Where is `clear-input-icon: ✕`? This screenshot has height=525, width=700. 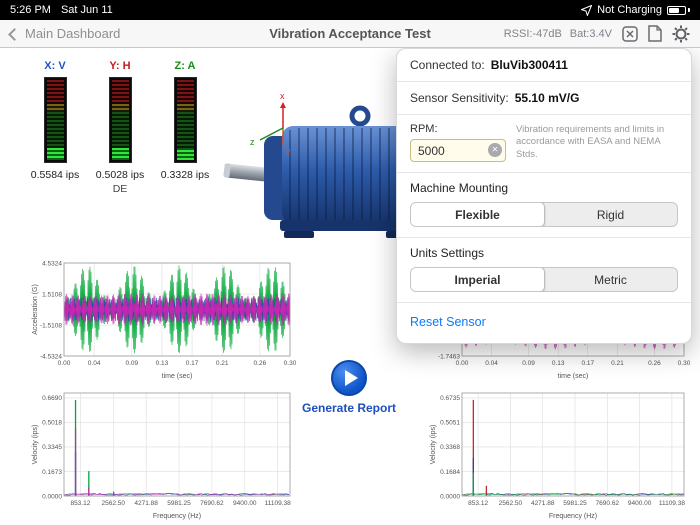 clear-input-icon: ✕ is located at coordinates (495, 150).